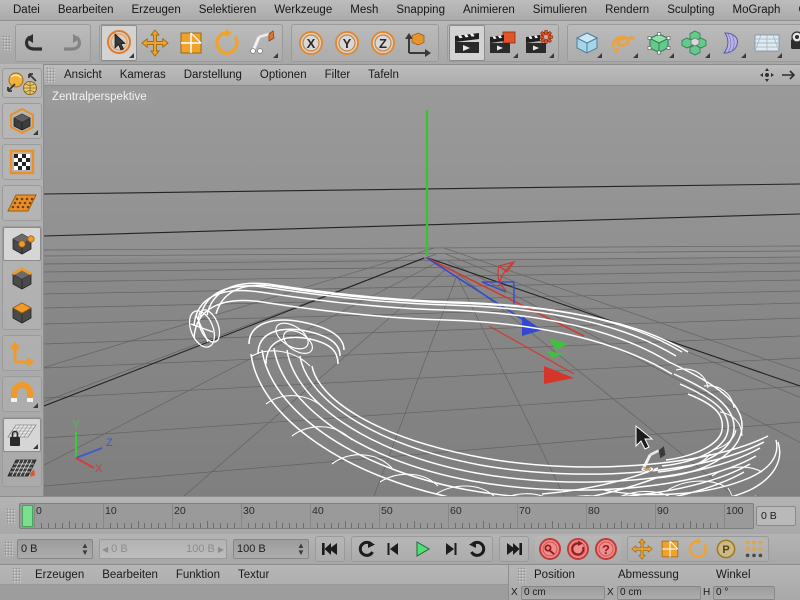 This screenshot has width=800, height=600. Describe the element at coordinates (695, 43) in the screenshot. I see `array-object-button` at that location.